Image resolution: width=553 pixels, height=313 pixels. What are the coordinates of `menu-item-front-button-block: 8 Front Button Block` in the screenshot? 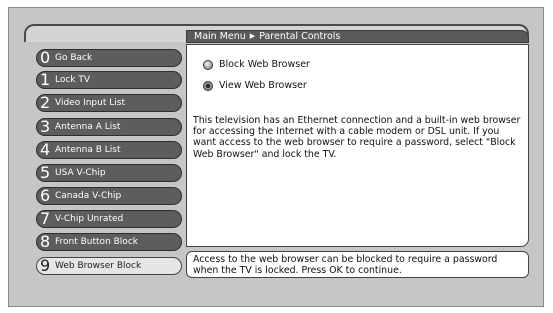 It's located at (109, 242).